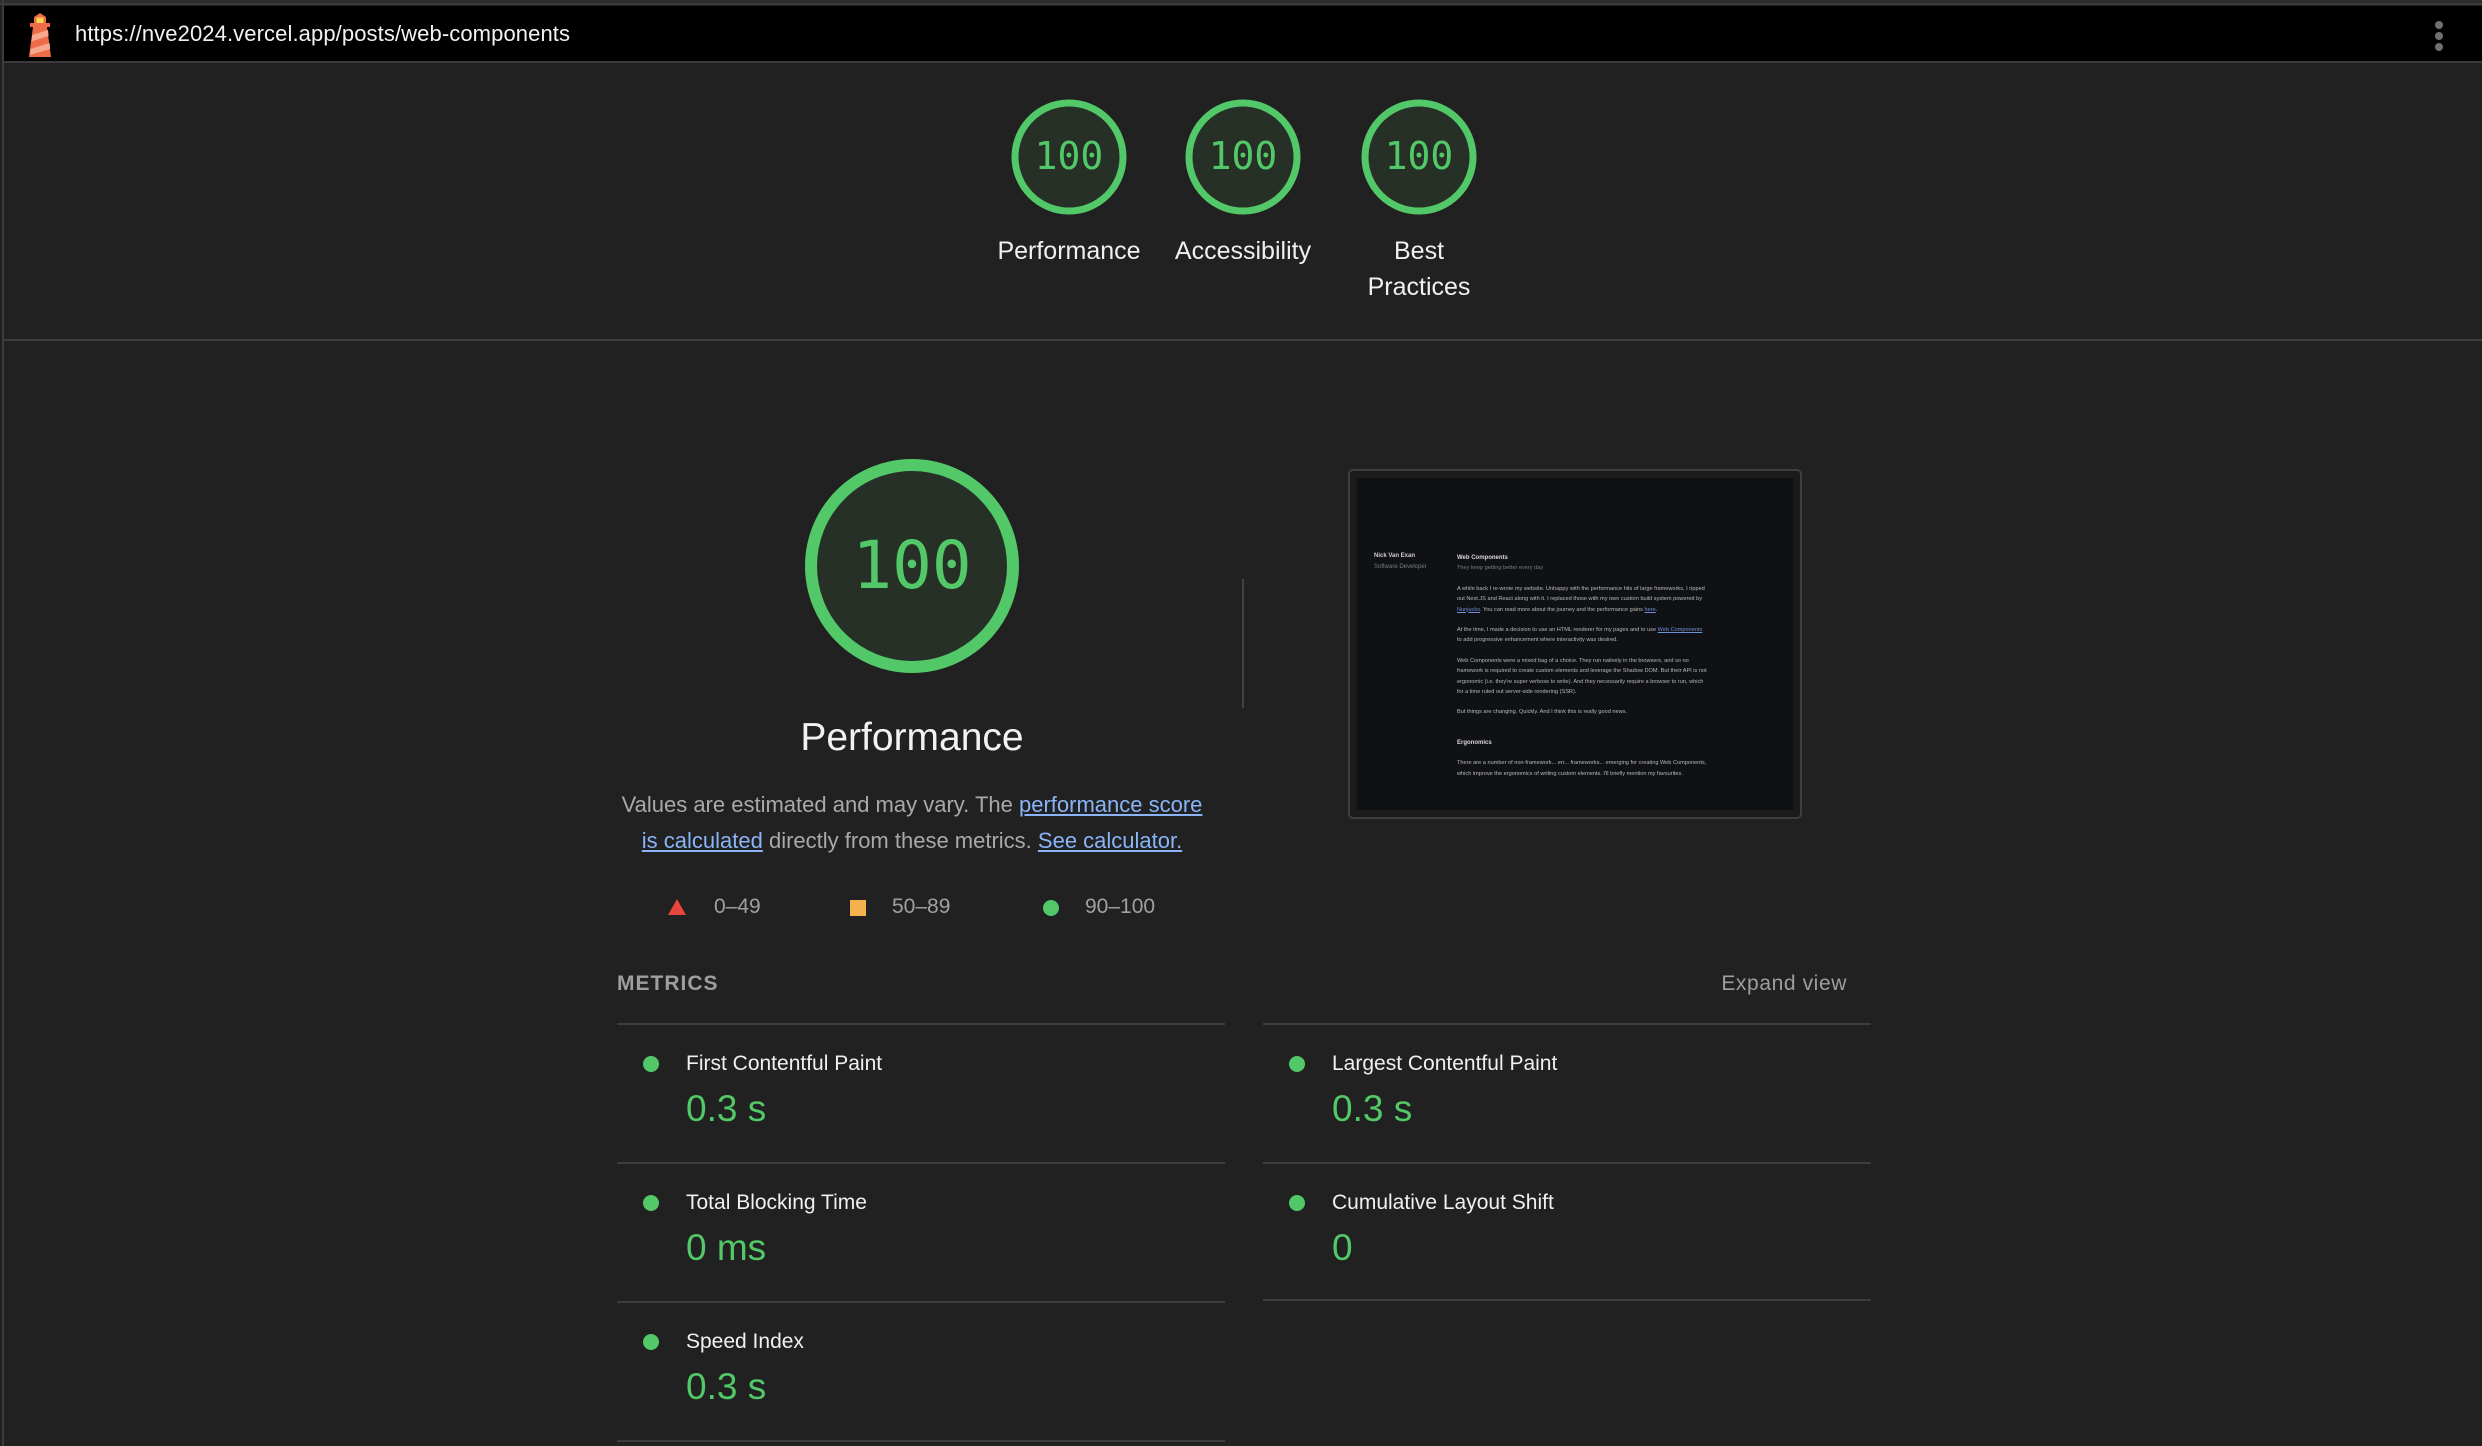 Image resolution: width=2482 pixels, height=1446 pixels. I want to click on metric-value: 0, so click(1342, 1247).